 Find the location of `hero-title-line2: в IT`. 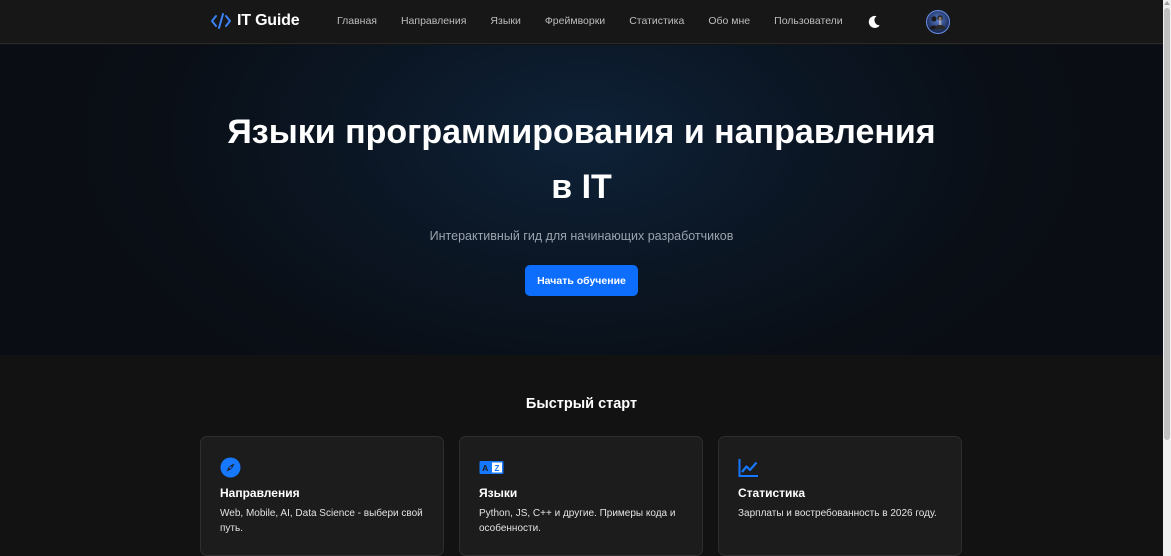

hero-title-line2: в IT is located at coordinates (581, 187).